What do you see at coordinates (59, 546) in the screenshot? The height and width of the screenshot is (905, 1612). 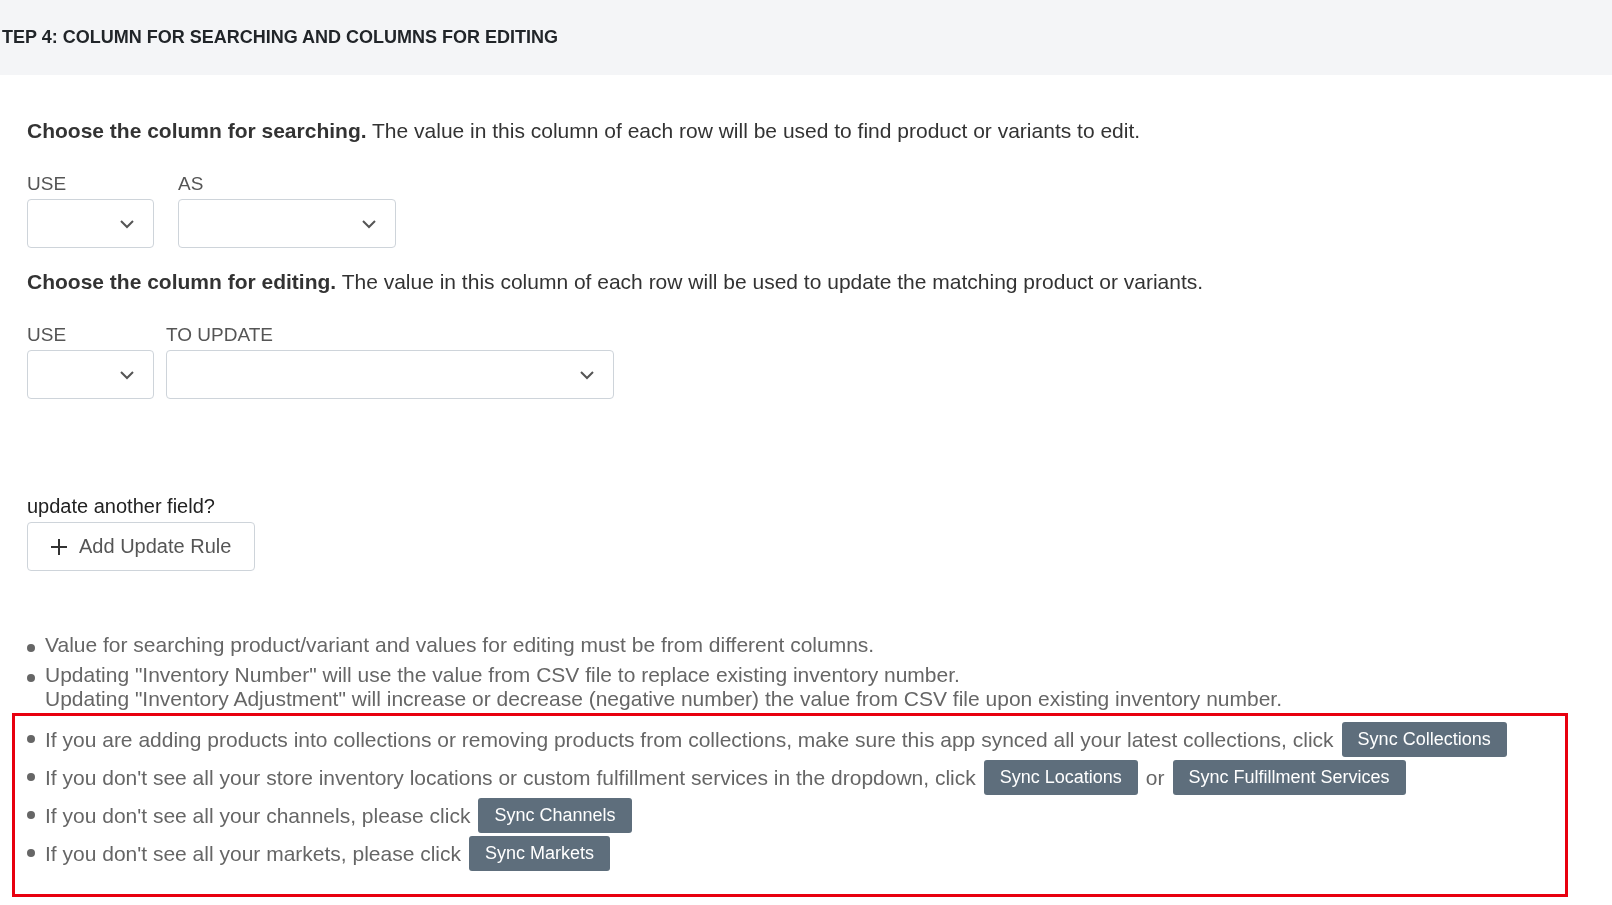 I see `plus-icon` at bounding box center [59, 546].